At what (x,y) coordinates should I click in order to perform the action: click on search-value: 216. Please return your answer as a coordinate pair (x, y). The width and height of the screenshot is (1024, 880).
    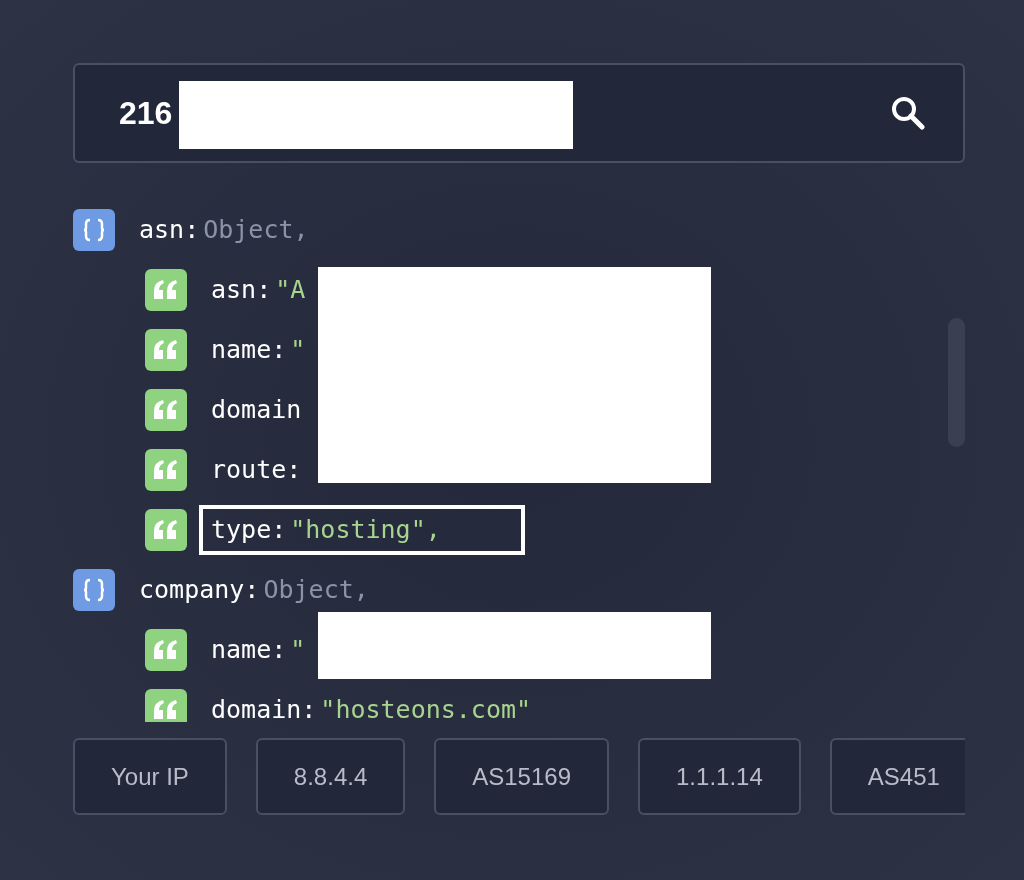
    Looking at the image, I should click on (146, 113).